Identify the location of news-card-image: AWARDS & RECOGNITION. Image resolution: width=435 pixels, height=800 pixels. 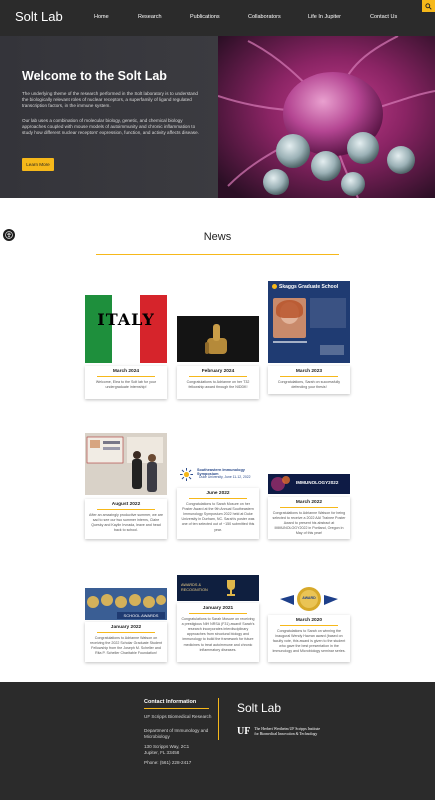
(218, 588).